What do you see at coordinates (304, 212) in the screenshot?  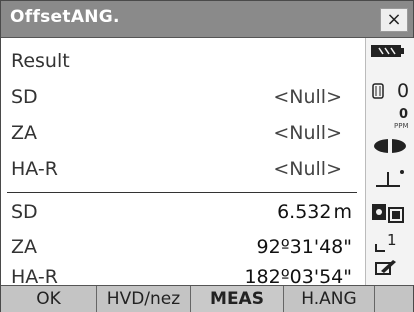 I see `meas-value-sd-number: 6.532` at bounding box center [304, 212].